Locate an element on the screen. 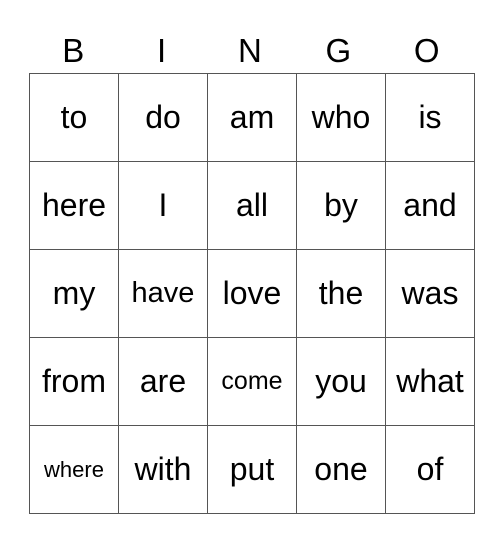 Image resolution: width=500 pixels, height=544 pixels. header-letter-b: B is located at coordinates (73, 50).